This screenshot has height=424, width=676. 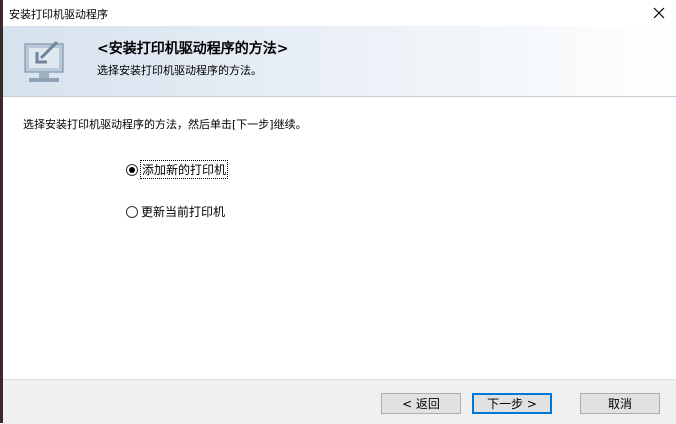 I want to click on cancel-button: 取消, so click(x=620, y=403).